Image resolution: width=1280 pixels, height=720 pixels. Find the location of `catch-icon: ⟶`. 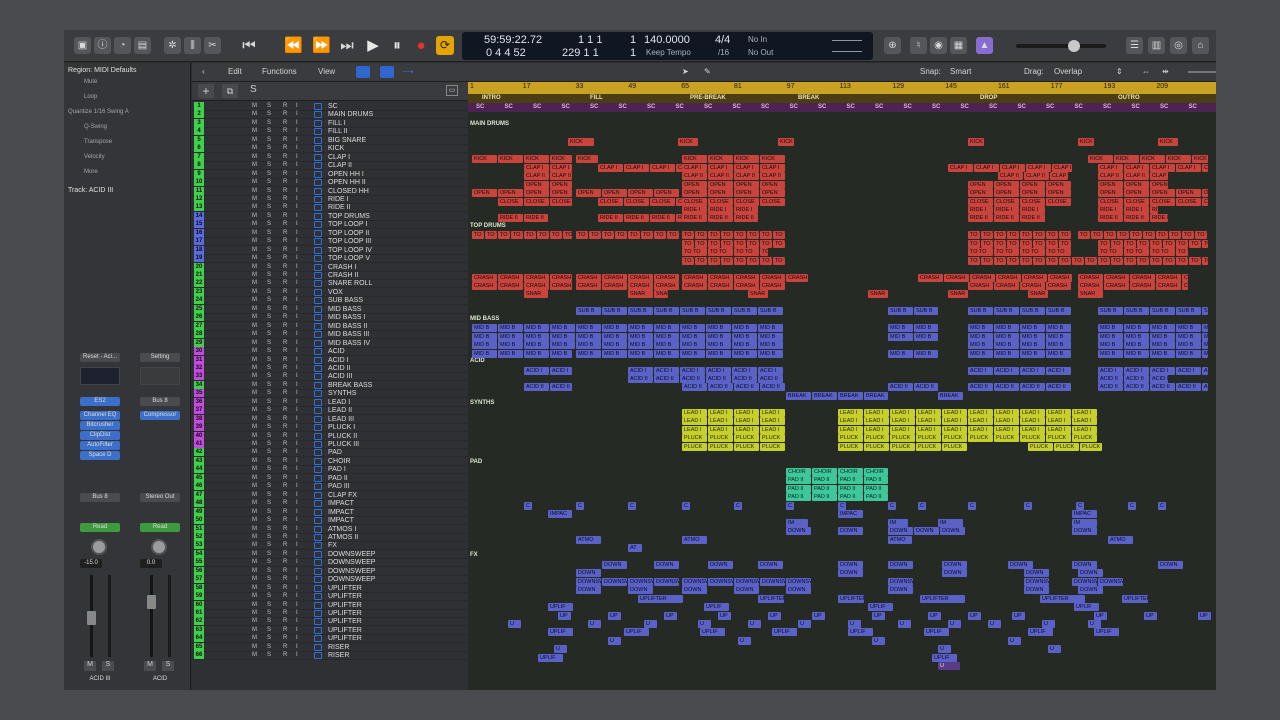

catch-icon: ⟶ is located at coordinates (407, 71).